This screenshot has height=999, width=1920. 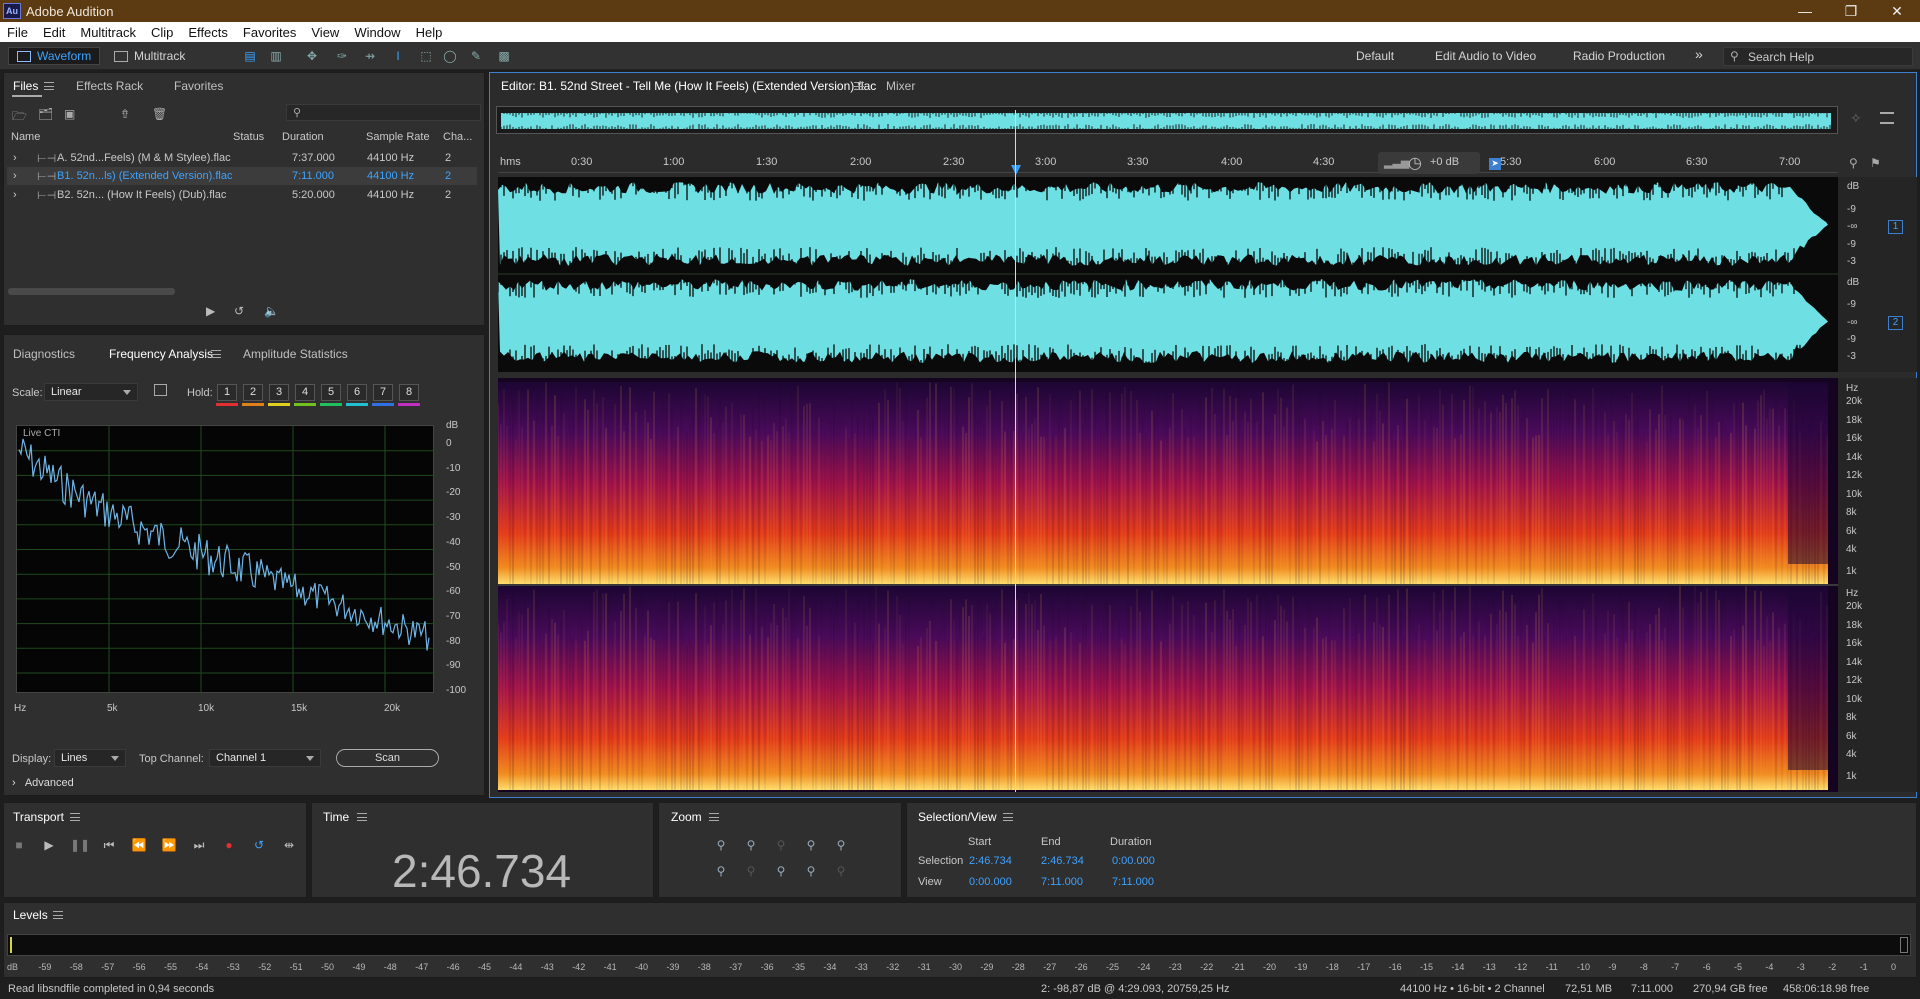 What do you see at coordinates (25, 86) in the screenshot?
I see `tab-files: Files` at bounding box center [25, 86].